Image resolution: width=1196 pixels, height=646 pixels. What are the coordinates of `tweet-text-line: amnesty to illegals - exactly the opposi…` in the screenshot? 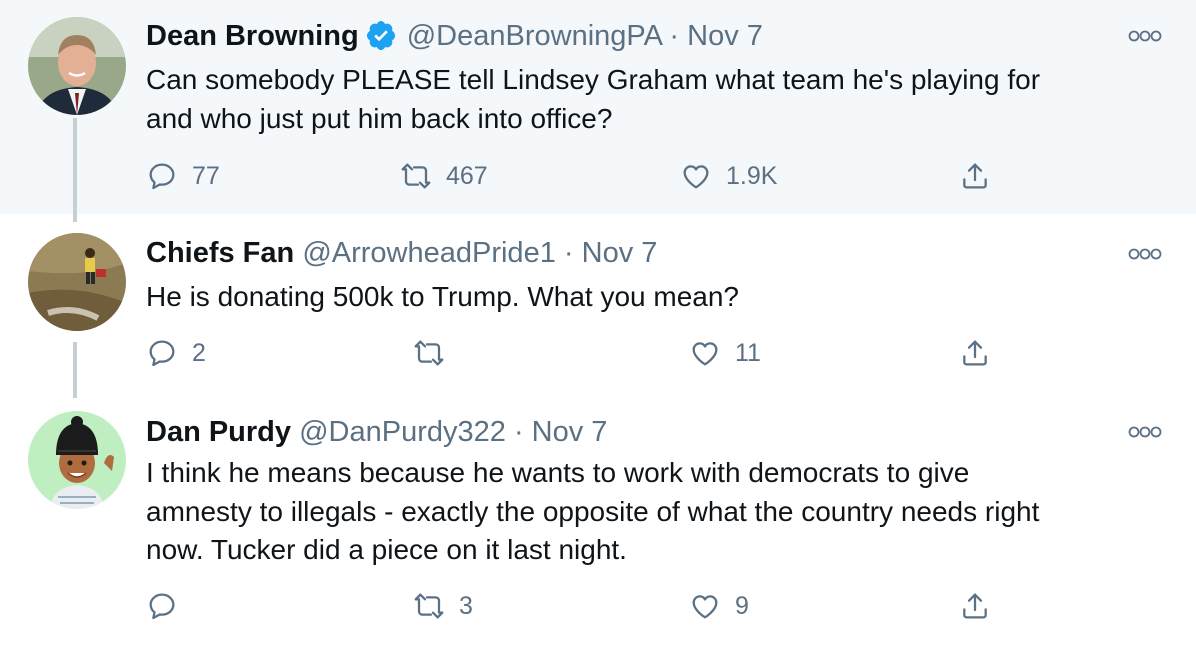 It's located at (593, 511).